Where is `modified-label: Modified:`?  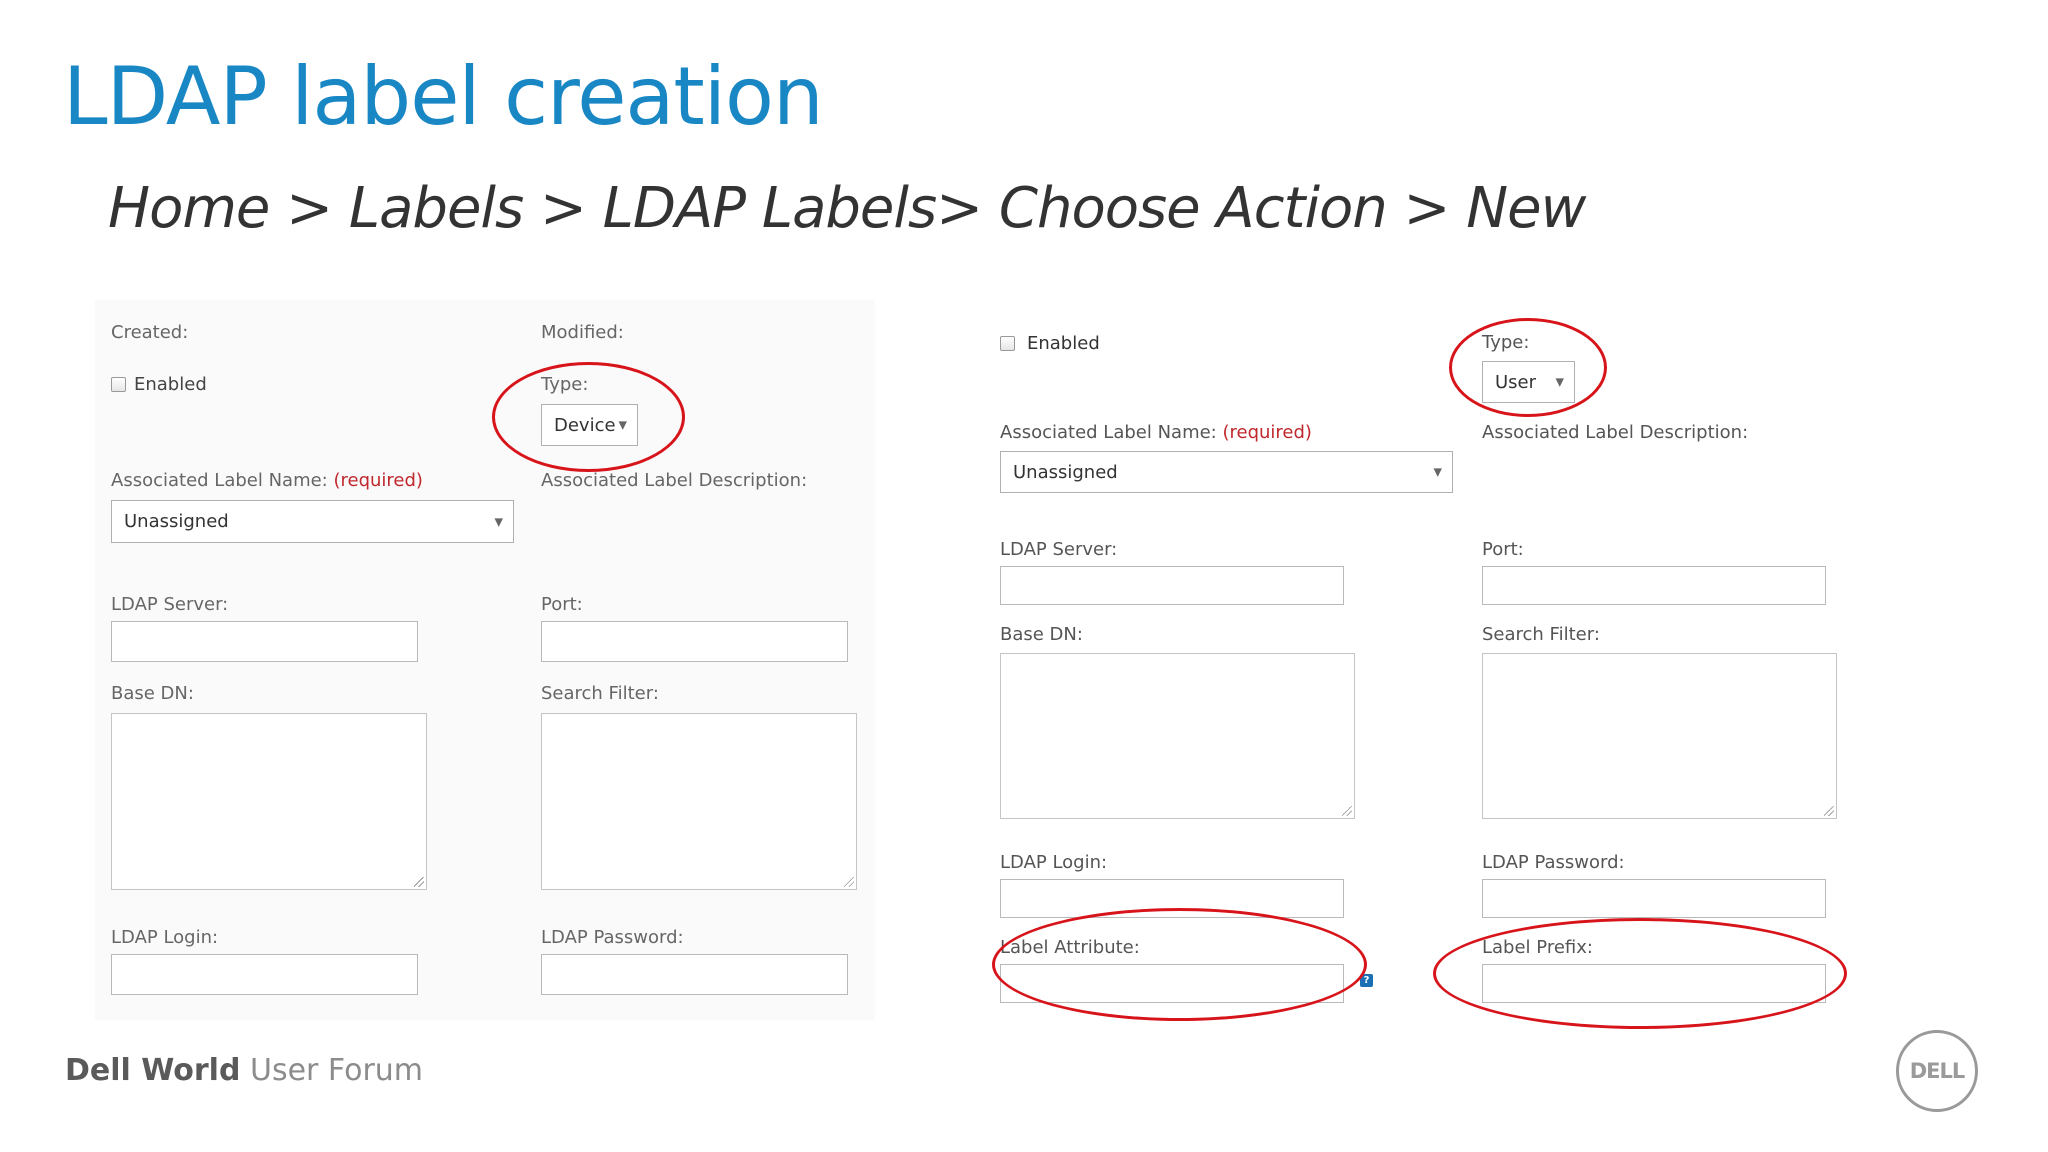 modified-label: Modified: is located at coordinates (582, 332).